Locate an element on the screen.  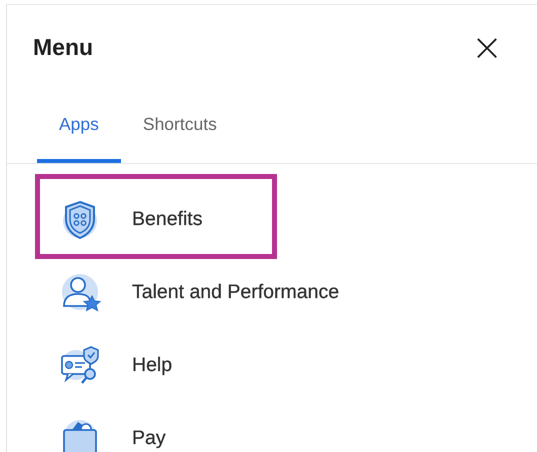
app-item: Pay is located at coordinates (272, 426).